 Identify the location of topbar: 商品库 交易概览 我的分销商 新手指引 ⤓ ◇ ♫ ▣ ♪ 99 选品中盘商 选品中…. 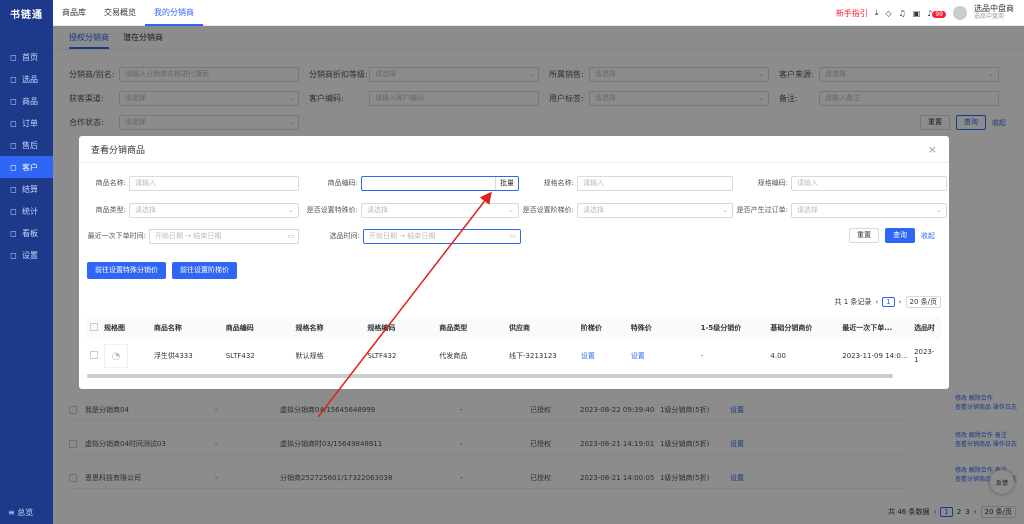
(538, 13).